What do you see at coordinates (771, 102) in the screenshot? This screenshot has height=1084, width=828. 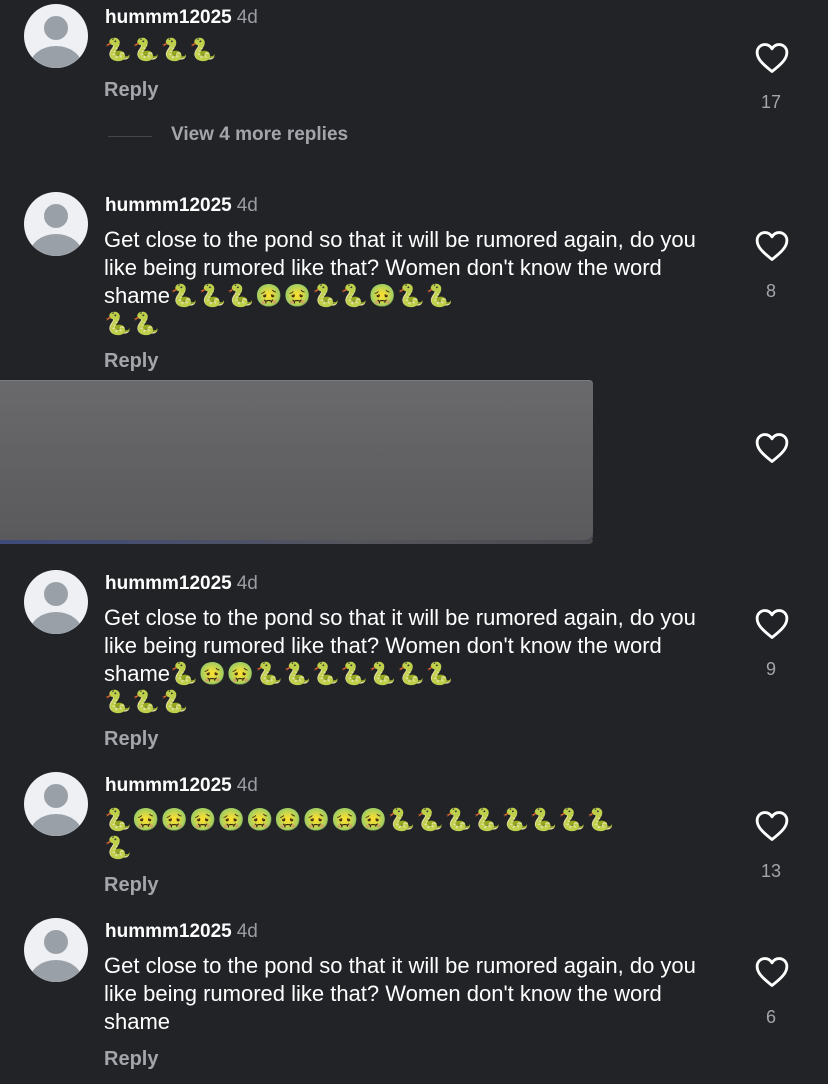 I see `like-count: 17` at bounding box center [771, 102].